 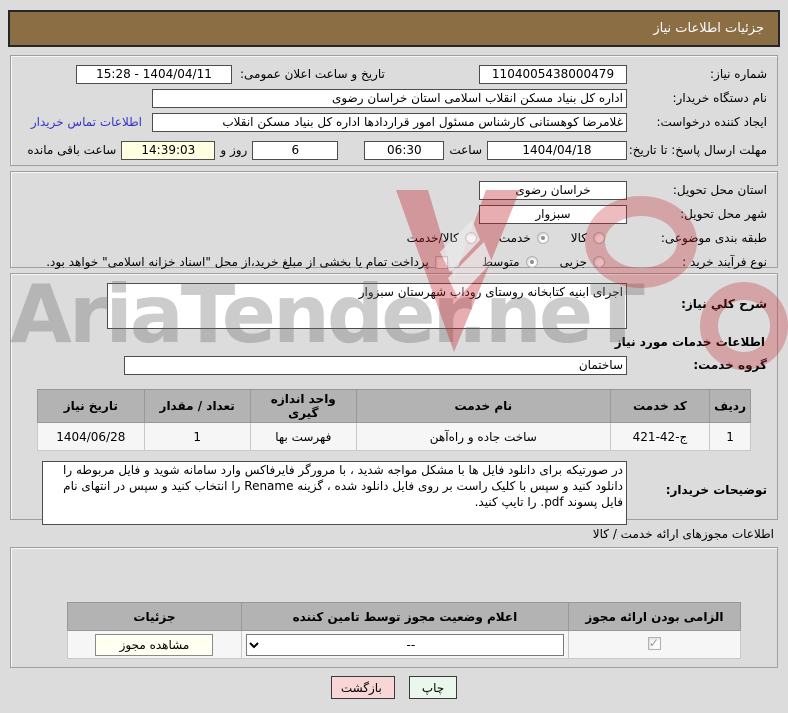 What do you see at coordinates (389, 98) in the screenshot?
I see `buyer-org-input` at bounding box center [389, 98].